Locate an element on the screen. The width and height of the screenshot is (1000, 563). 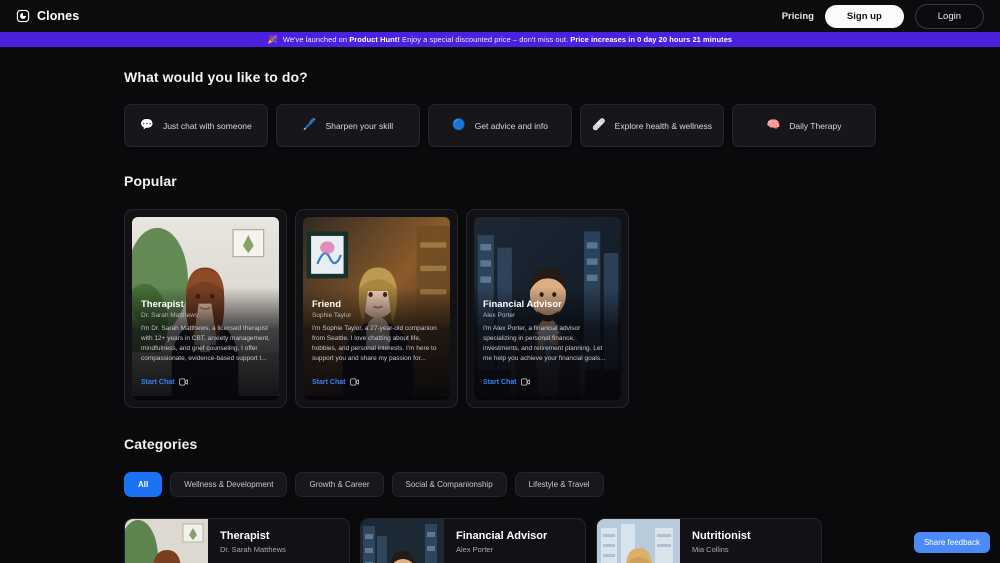
brand-name: Clones is located at coordinates (58, 16).